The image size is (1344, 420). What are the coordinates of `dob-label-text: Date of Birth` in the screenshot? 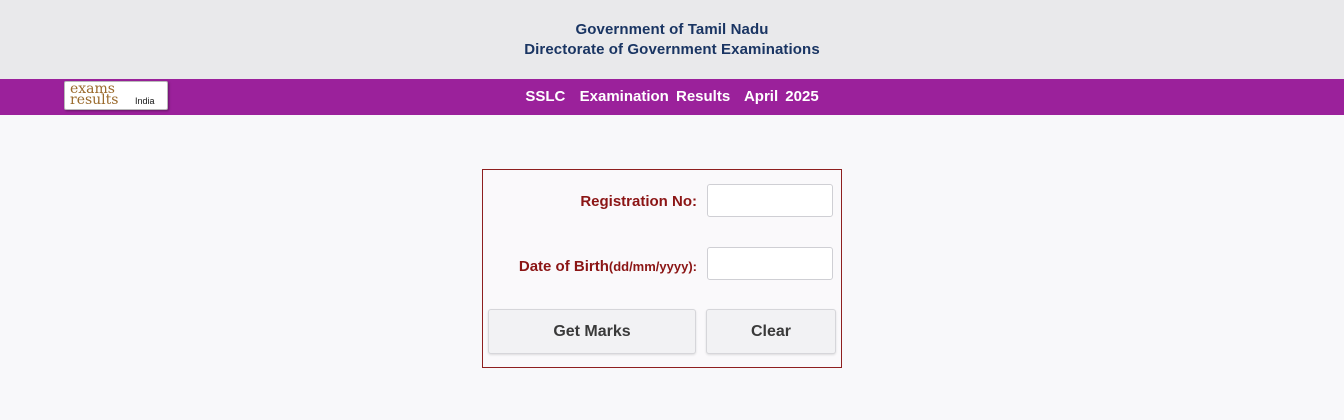 It's located at (563, 266).